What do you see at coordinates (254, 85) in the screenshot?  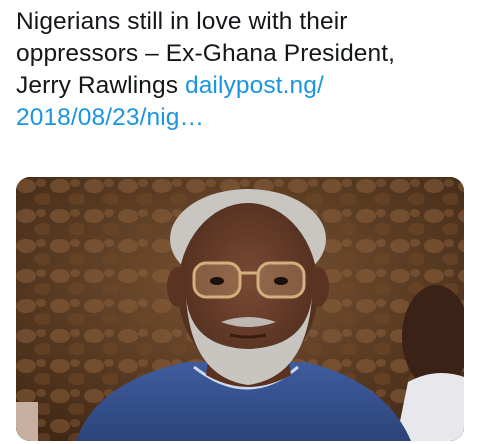 I see `article-link: dailypost.ng/` at bounding box center [254, 85].